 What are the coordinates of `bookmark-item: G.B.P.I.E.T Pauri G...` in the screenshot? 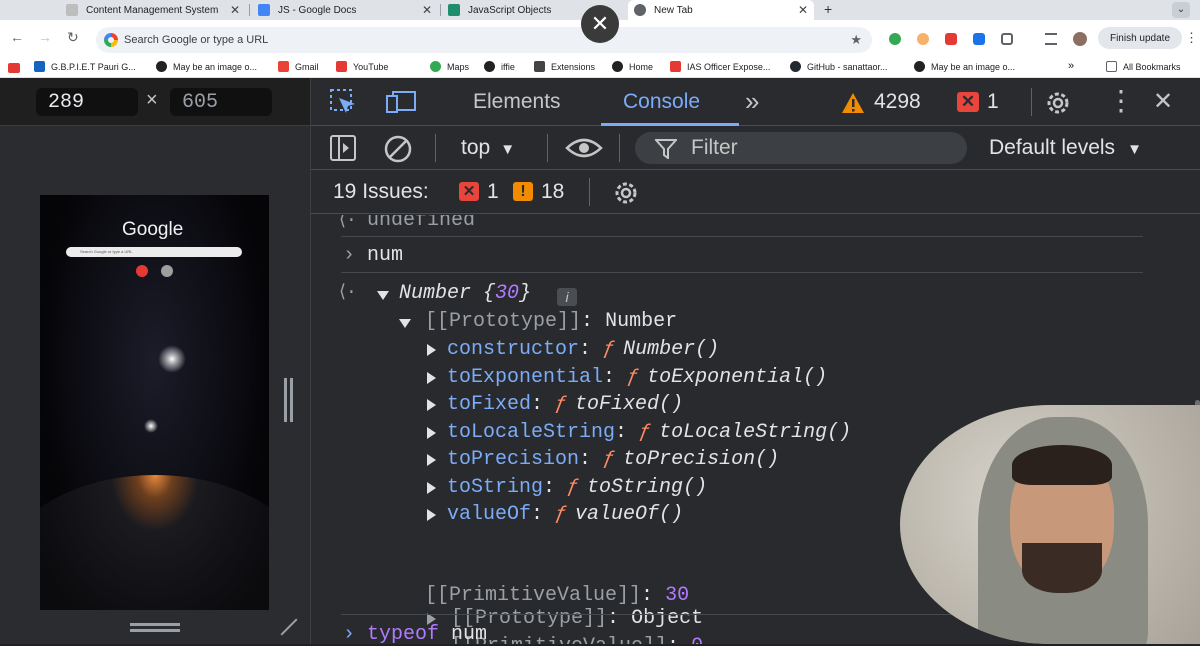 It's located at (85, 66).